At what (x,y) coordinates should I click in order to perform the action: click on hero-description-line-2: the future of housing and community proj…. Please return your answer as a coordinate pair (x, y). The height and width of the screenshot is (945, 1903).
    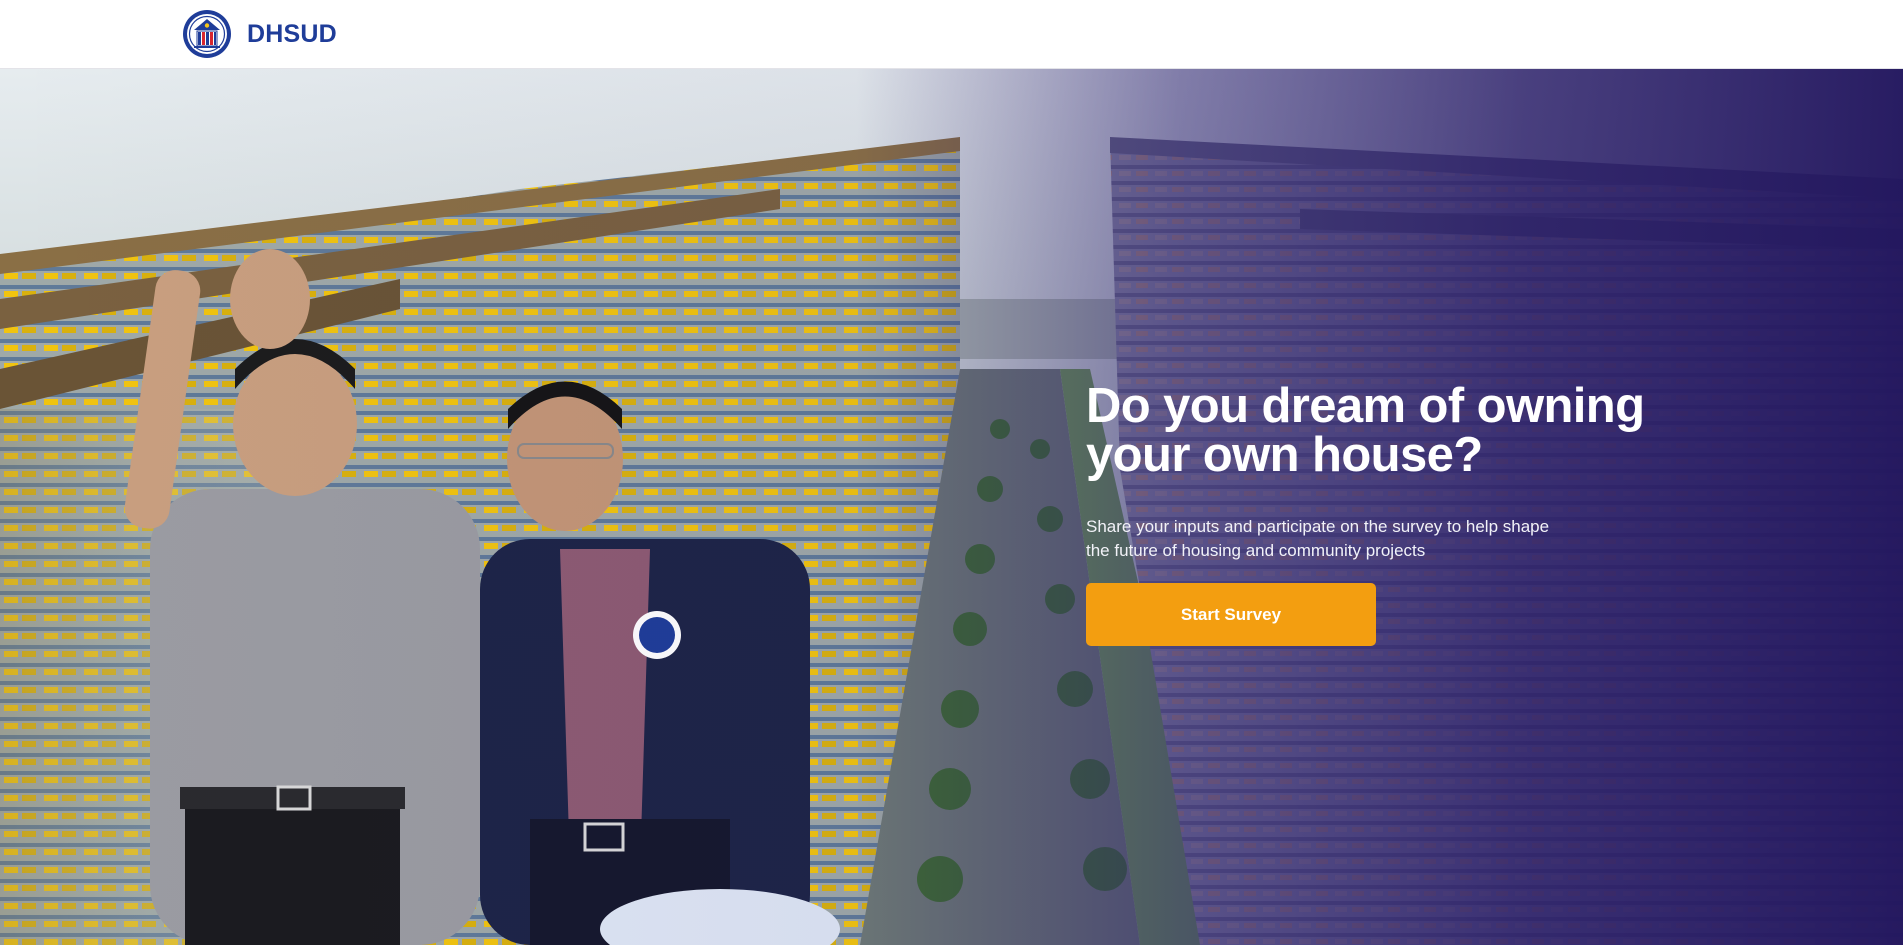
    Looking at the image, I should click on (1256, 550).